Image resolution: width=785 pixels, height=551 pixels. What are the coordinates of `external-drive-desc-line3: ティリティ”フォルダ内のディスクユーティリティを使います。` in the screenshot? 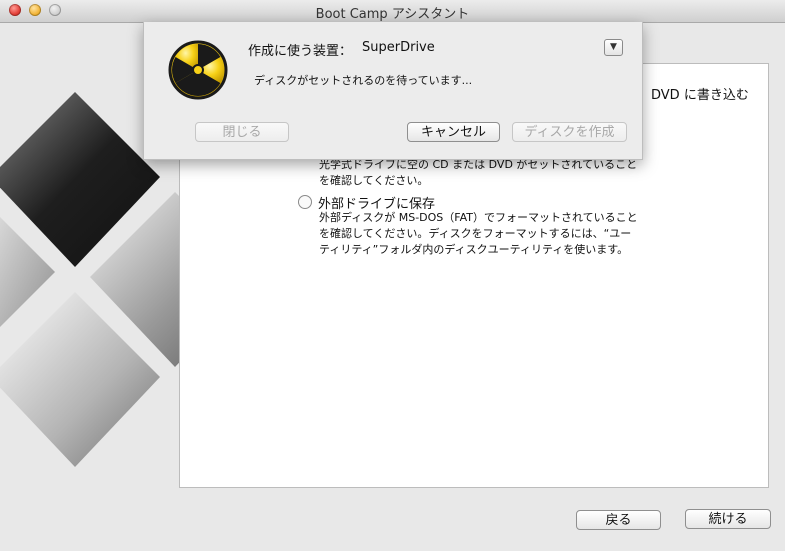 It's located at (474, 249).